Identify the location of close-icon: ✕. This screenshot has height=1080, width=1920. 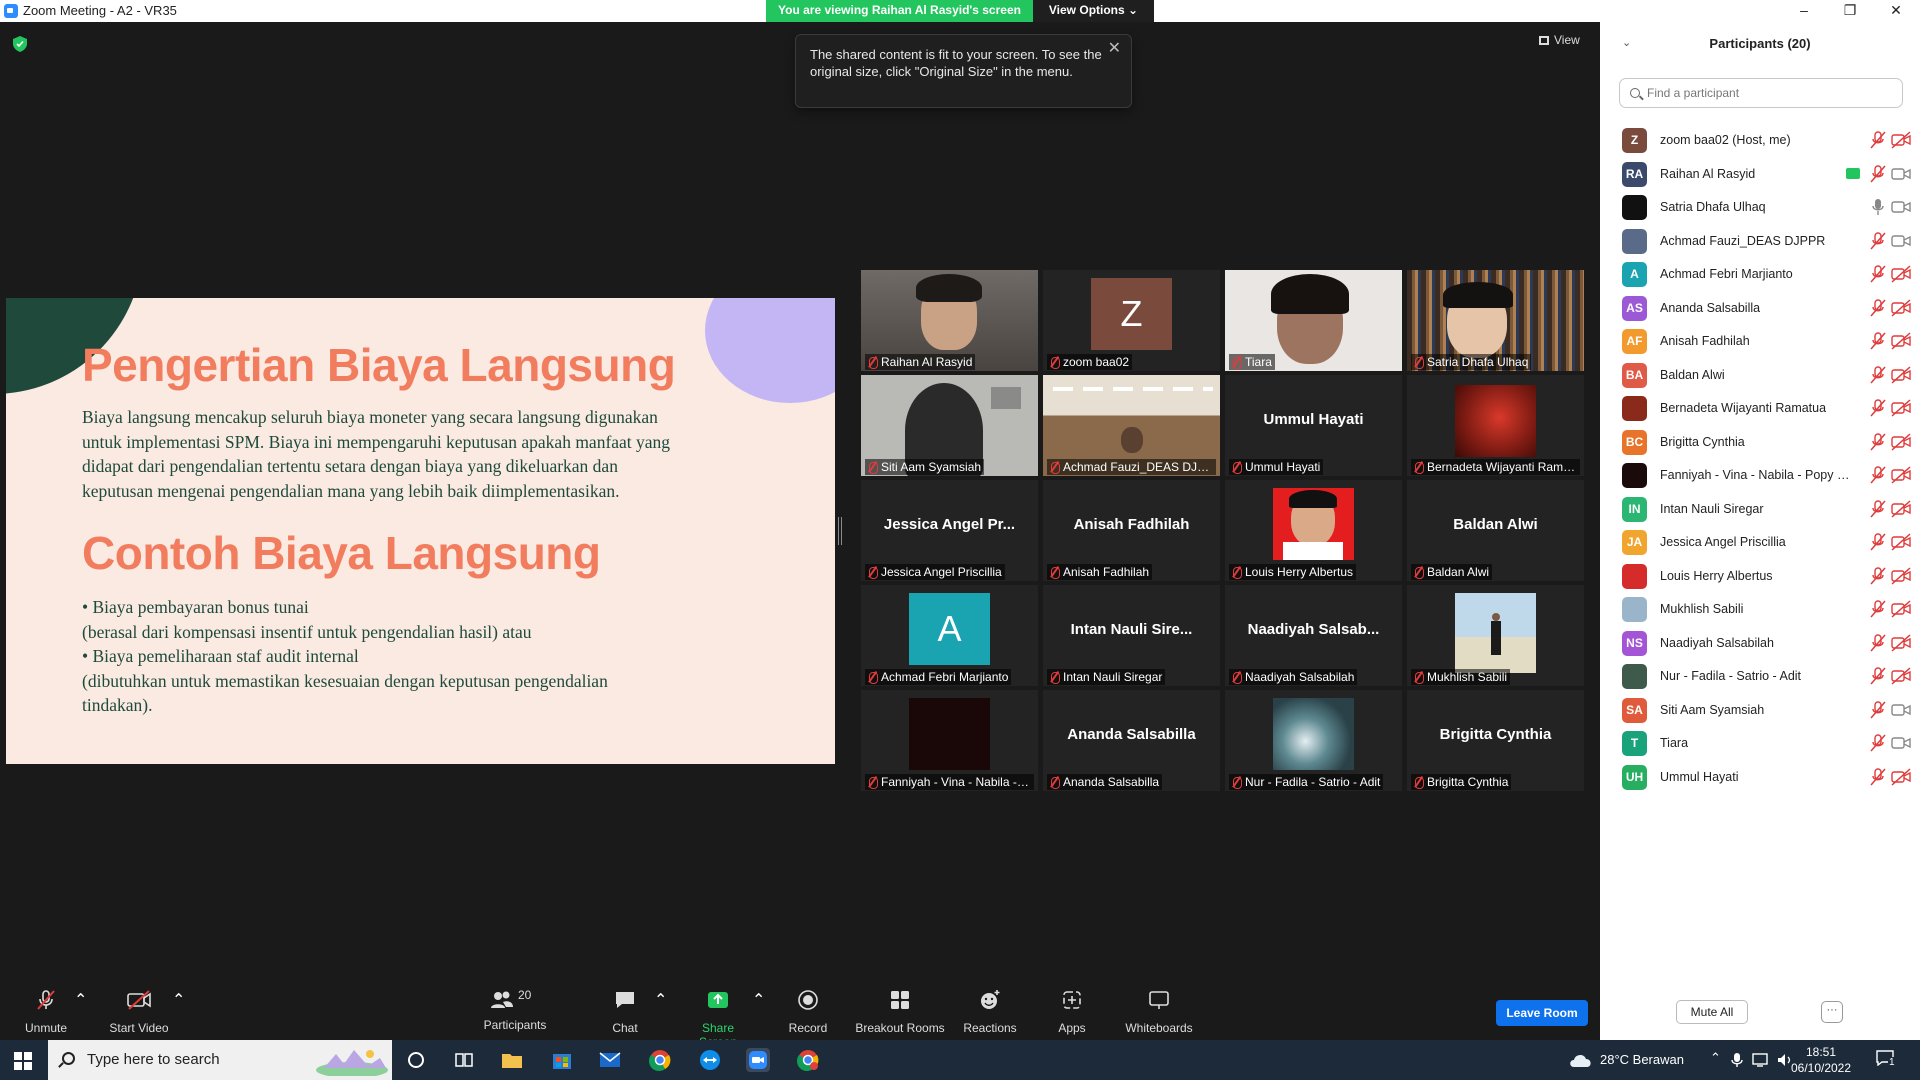
(1114, 48).